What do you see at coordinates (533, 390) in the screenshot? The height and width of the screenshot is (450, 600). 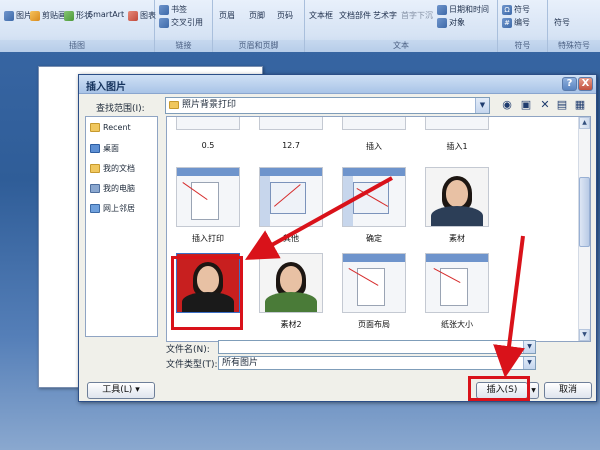 I see `insert-split-chevron-icon: ▼` at bounding box center [533, 390].